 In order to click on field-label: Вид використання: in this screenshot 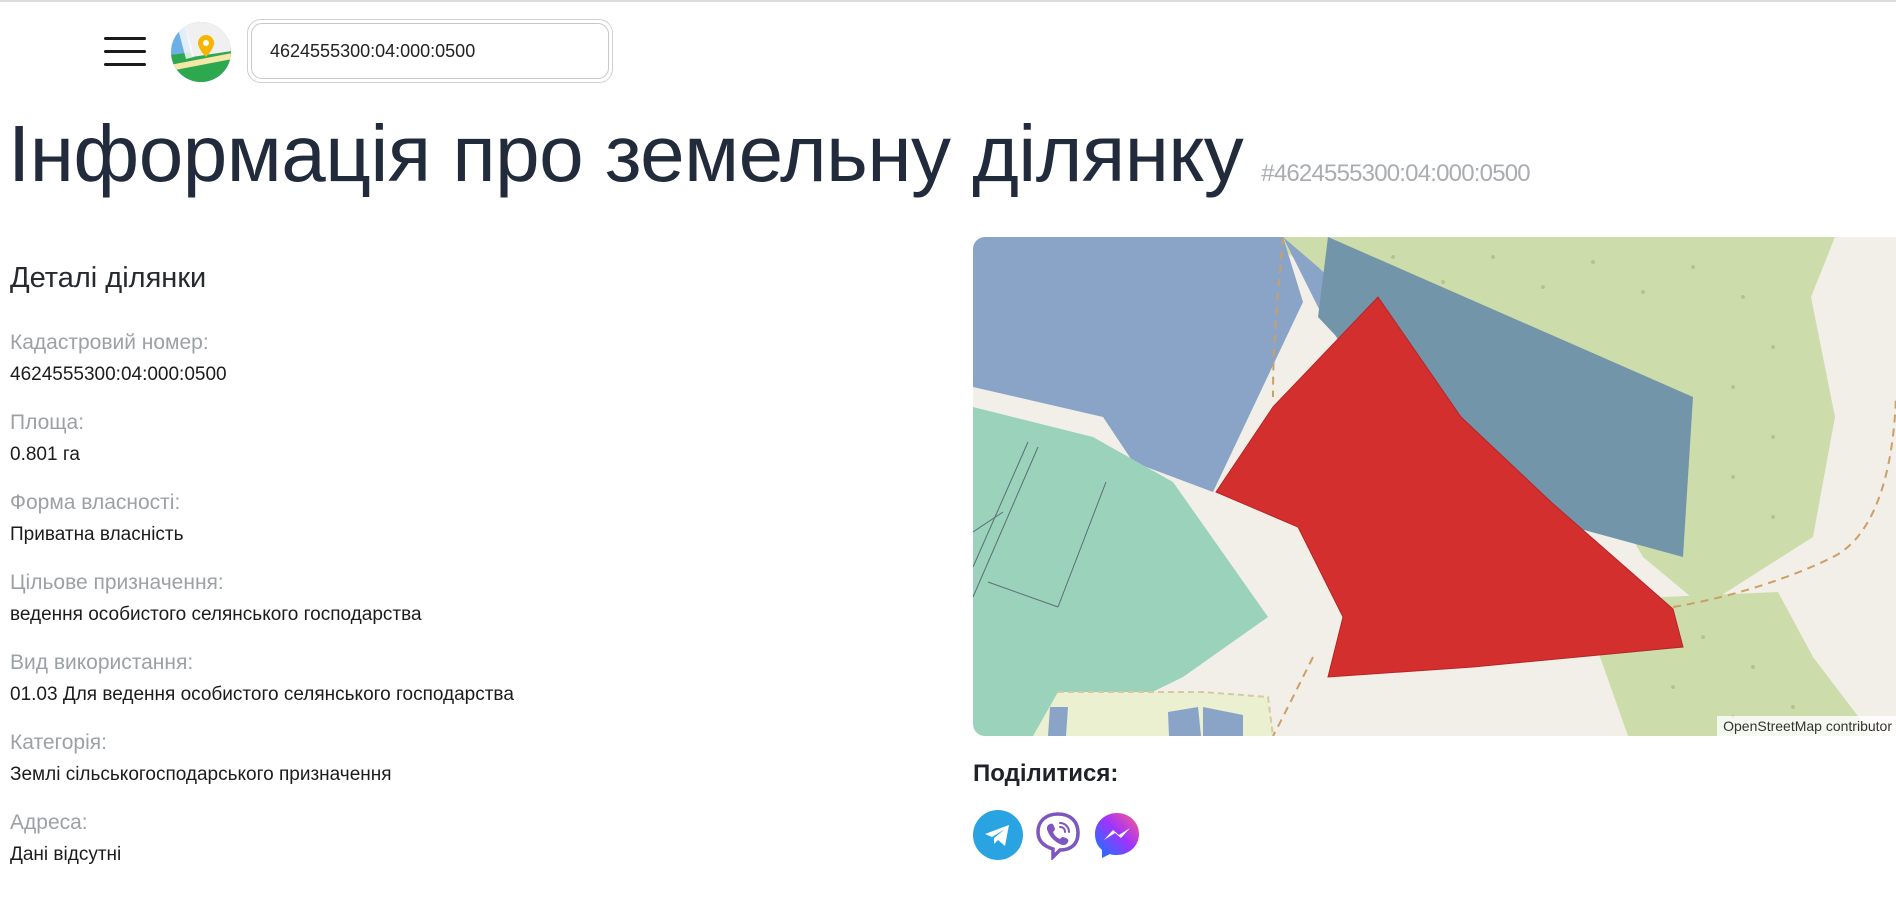, I will do `click(102, 662)`.